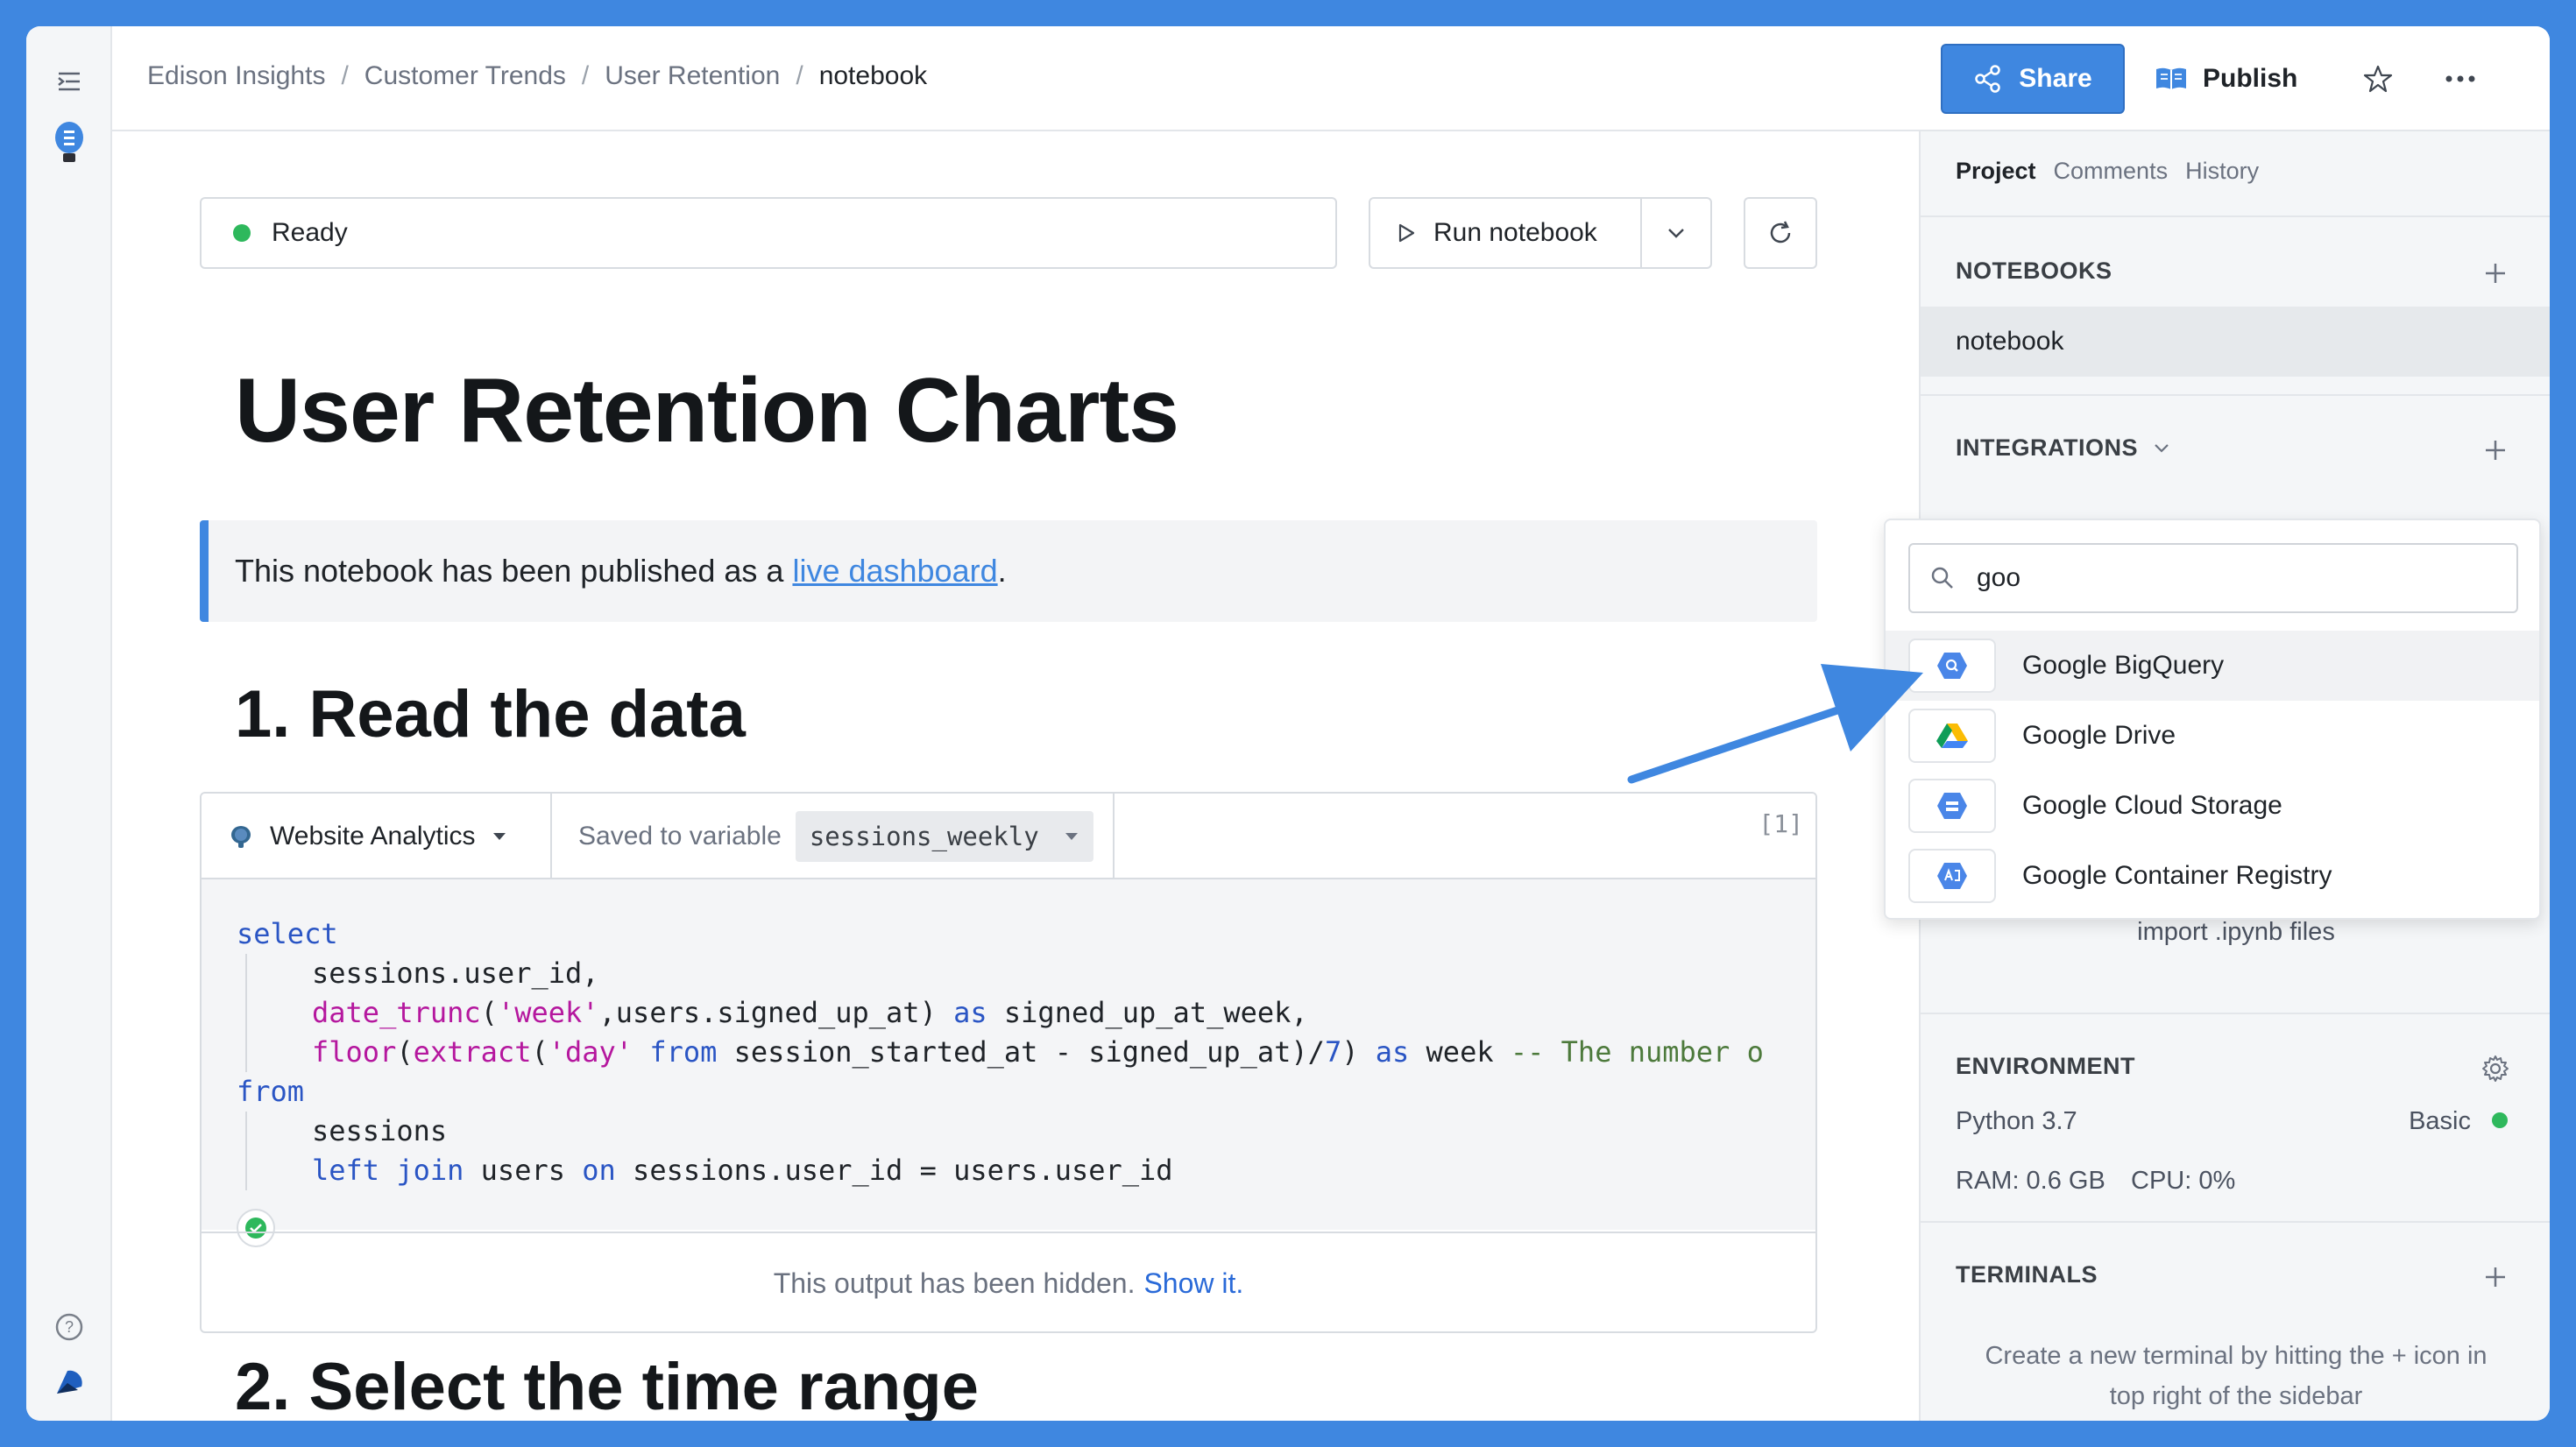 Image resolution: width=2576 pixels, height=1447 pixels. I want to click on show-output-link: Show it., so click(1193, 1283).